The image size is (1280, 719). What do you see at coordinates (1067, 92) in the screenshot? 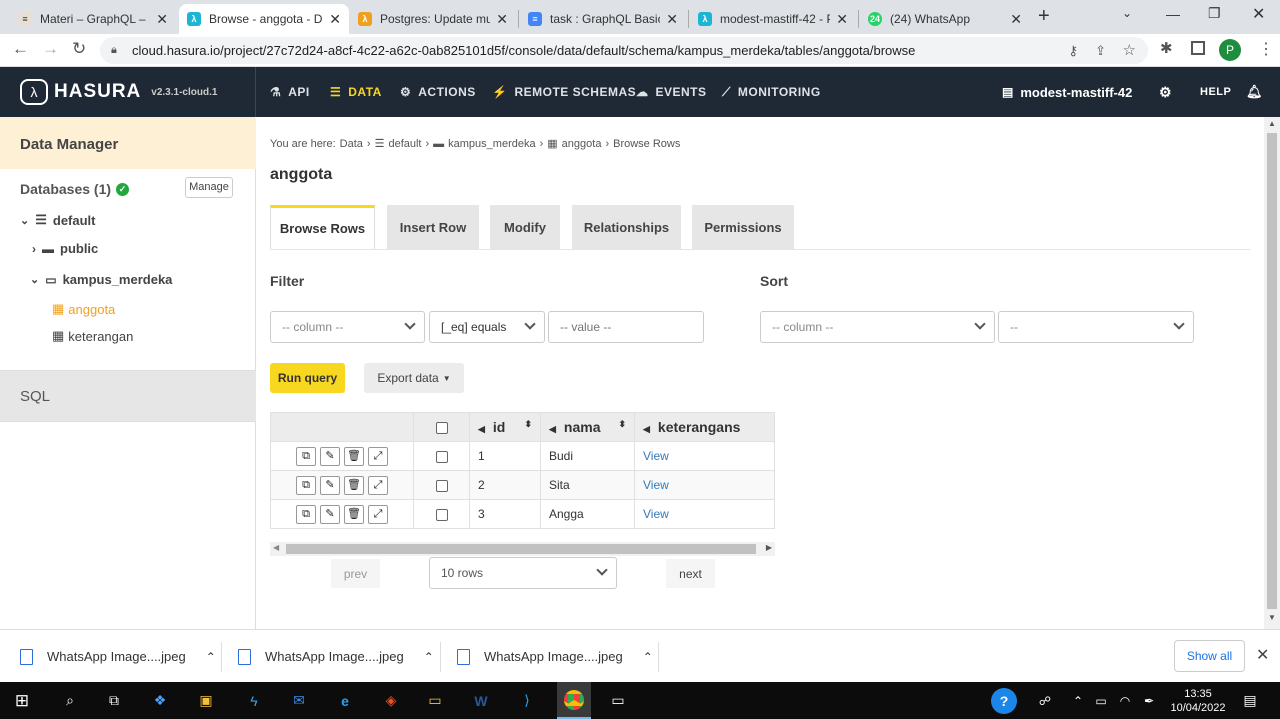
I see `project-name: ▤ modest-mastiff-42` at bounding box center [1067, 92].